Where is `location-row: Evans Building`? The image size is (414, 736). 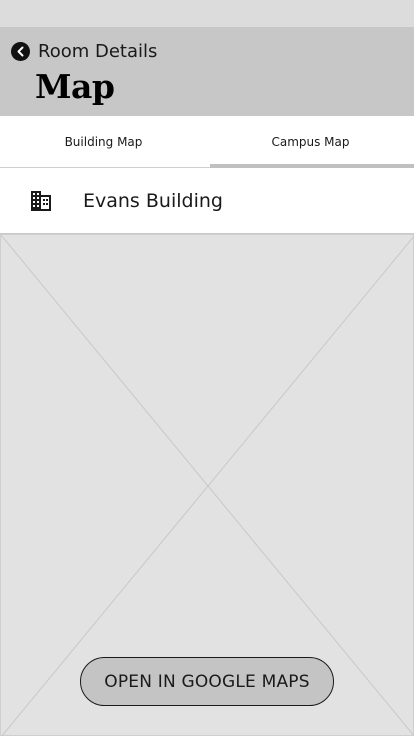
location-row: Evans Building is located at coordinates (207, 201).